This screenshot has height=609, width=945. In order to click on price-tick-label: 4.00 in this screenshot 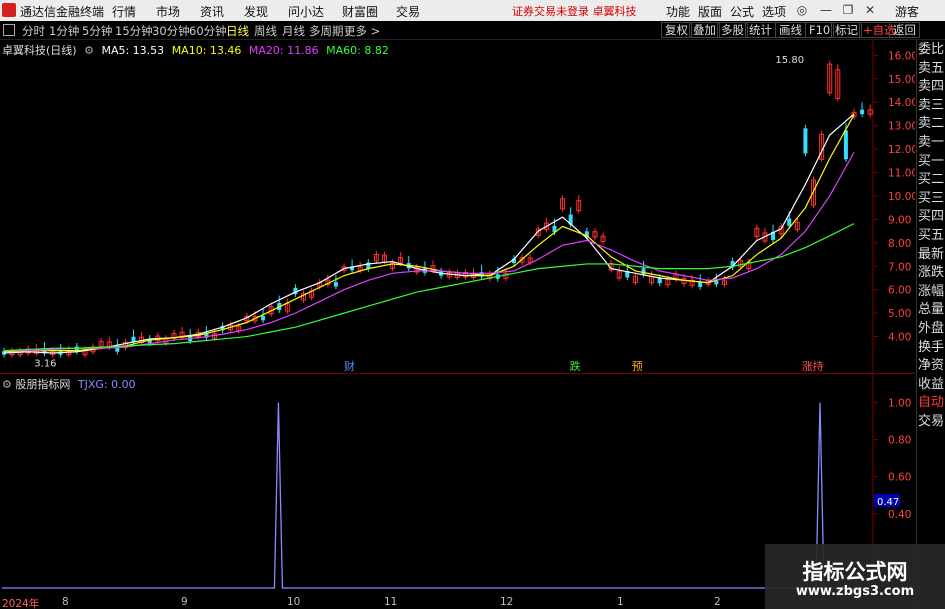, I will do `click(899, 338)`.